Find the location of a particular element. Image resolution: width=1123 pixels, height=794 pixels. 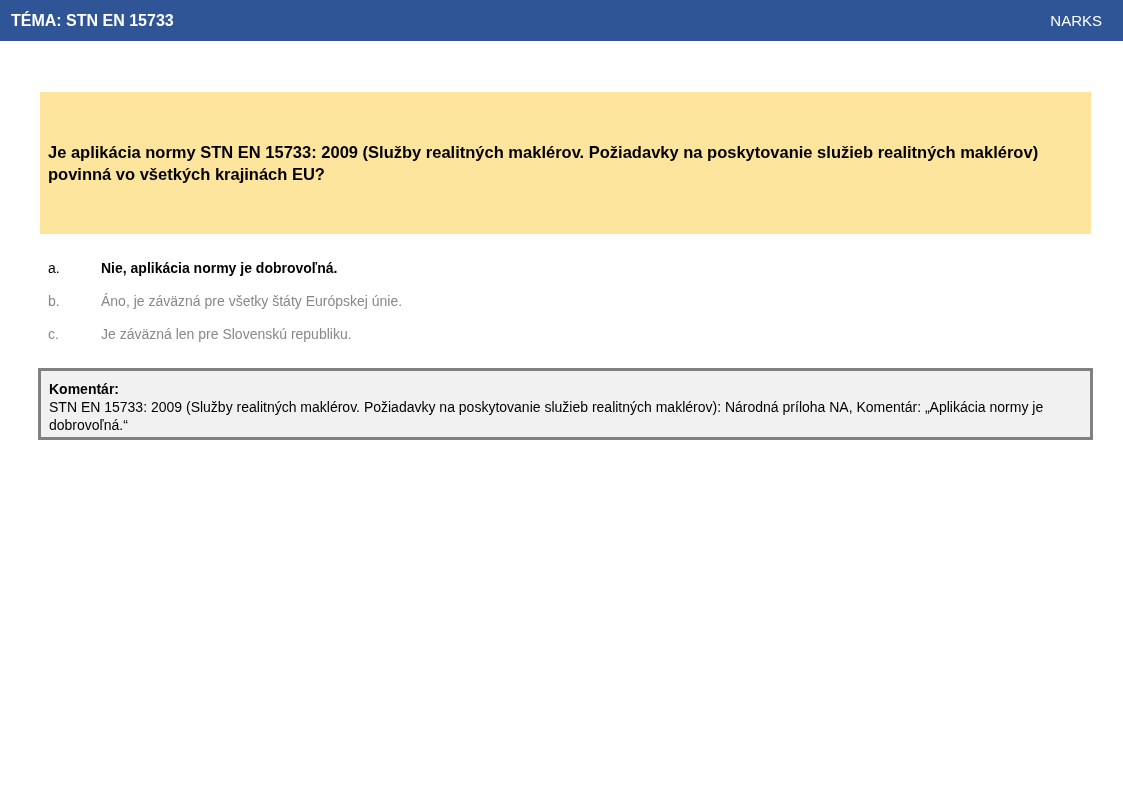

answer-text: Je záväzná len pre Slovenskú republiku. is located at coordinates (226, 334).